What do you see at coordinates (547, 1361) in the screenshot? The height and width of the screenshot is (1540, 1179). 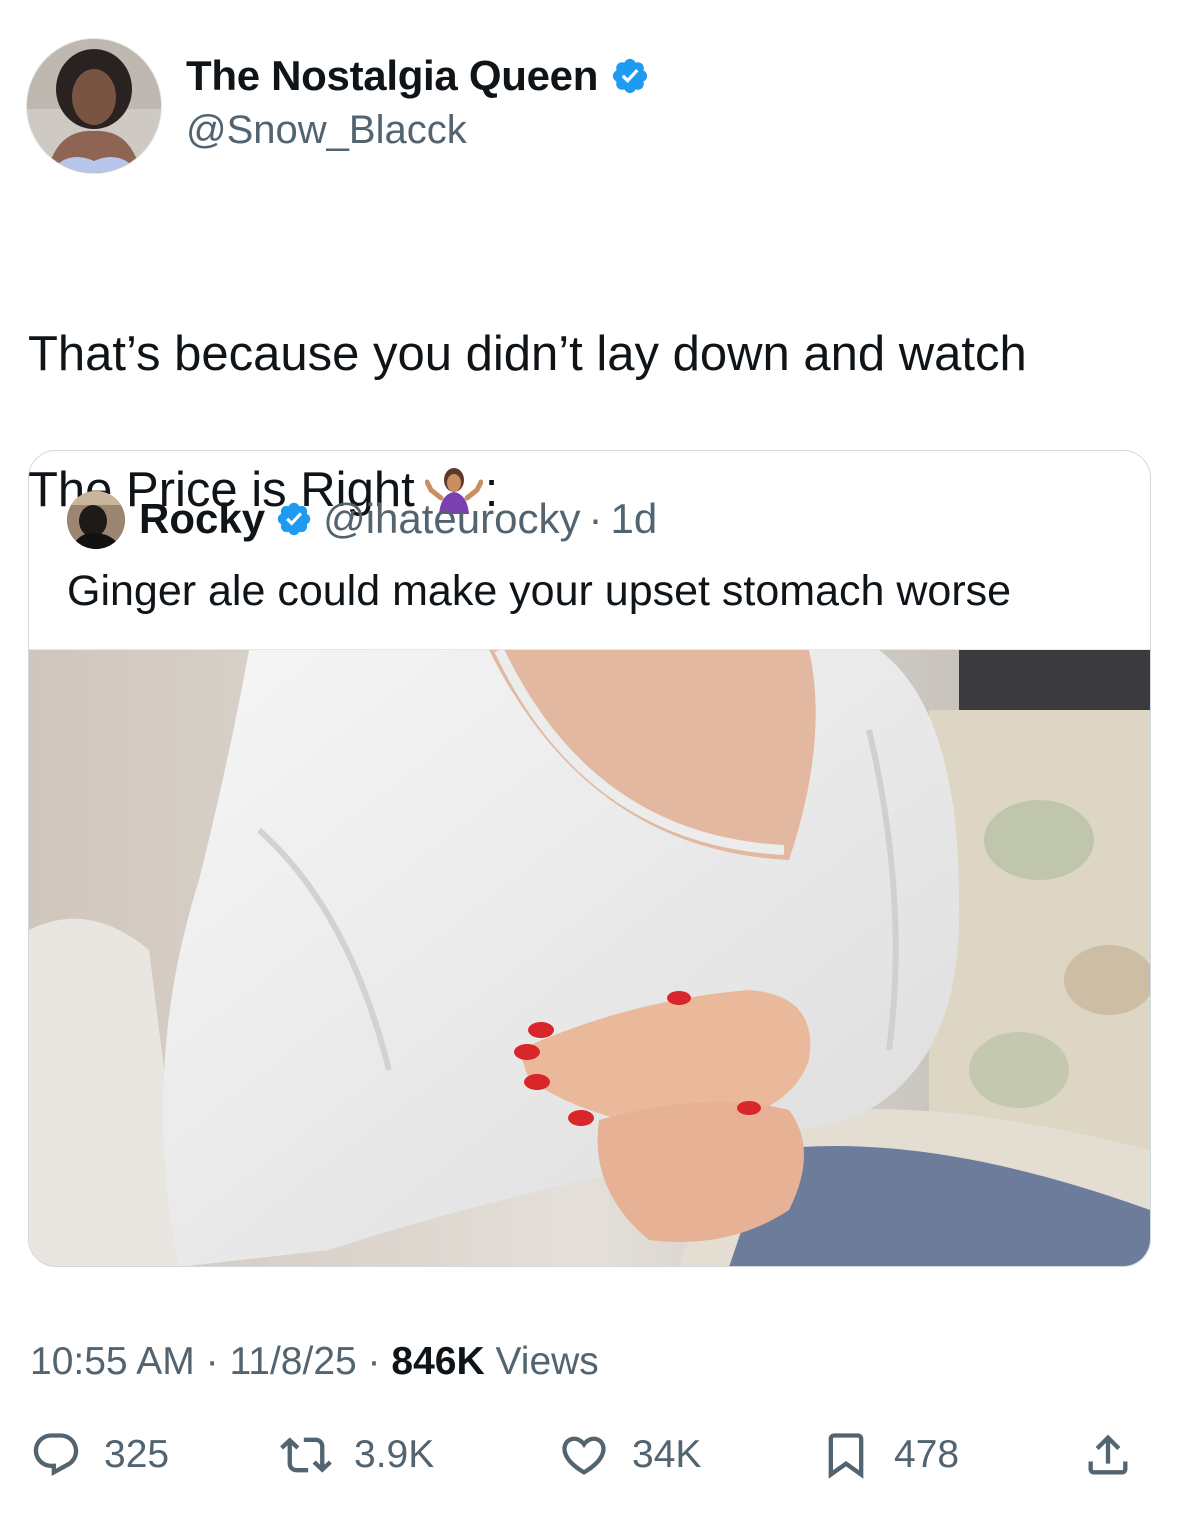 I see `views-label: Views` at bounding box center [547, 1361].